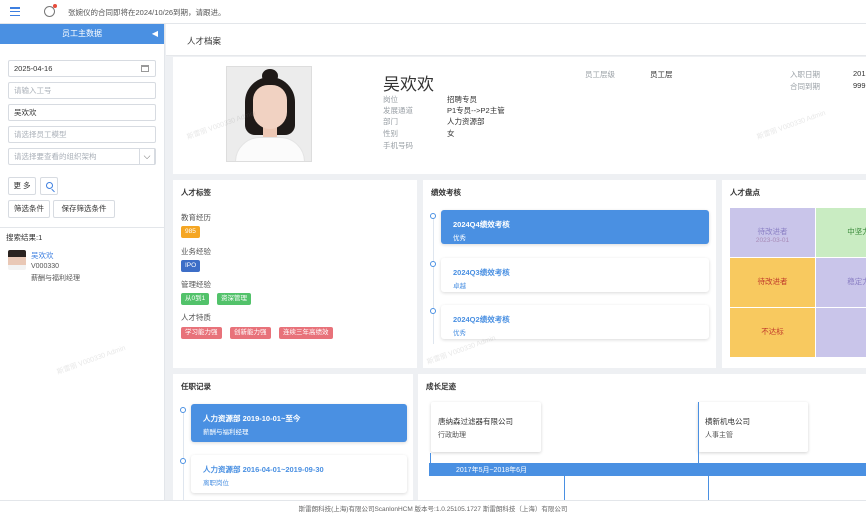 The width and height of the screenshot is (866, 518). I want to click on field-value: 人力资源部, so click(466, 121).